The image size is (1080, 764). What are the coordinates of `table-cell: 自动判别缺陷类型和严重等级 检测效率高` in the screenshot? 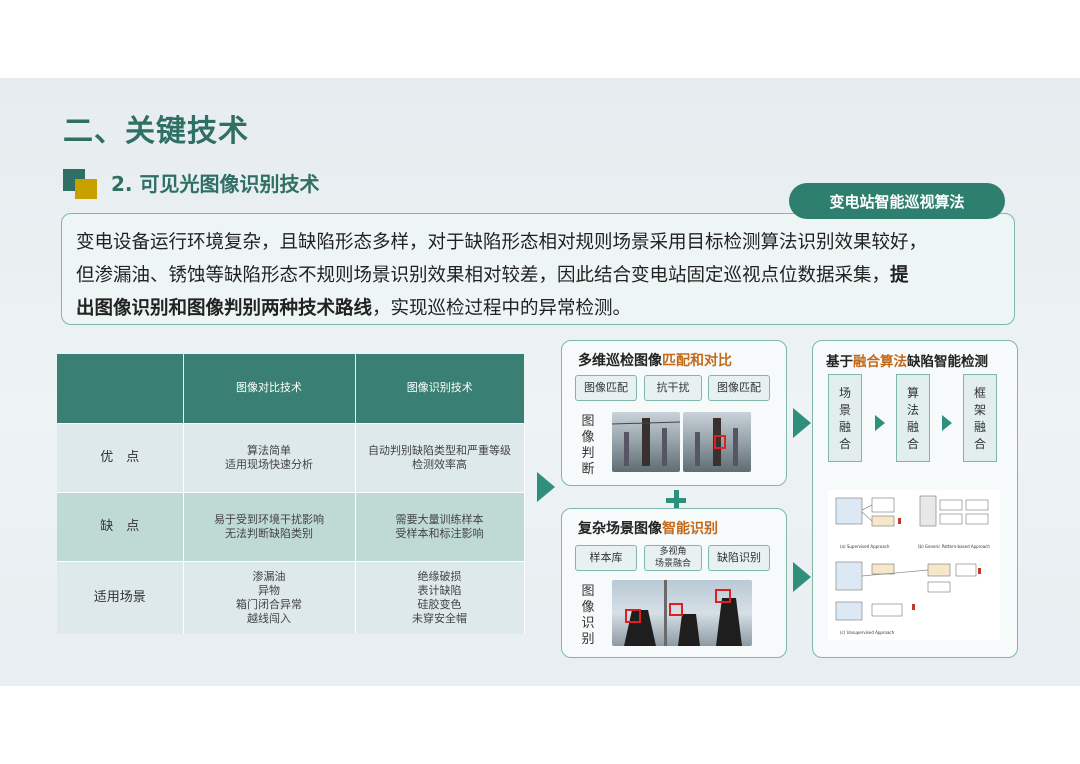 It's located at (440, 457).